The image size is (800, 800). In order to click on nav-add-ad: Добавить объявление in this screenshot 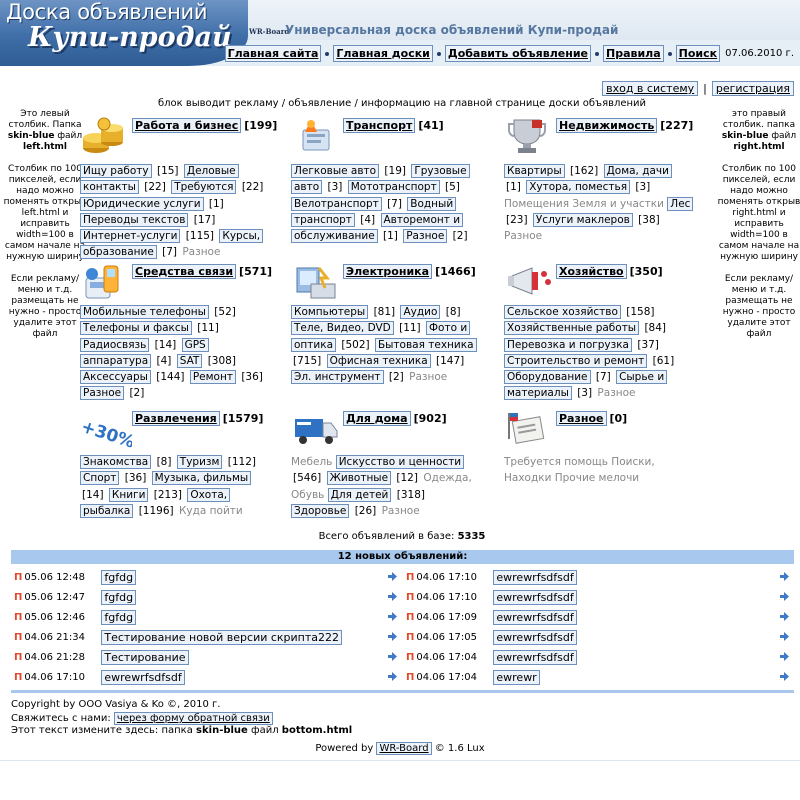, I will do `click(517, 53)`.